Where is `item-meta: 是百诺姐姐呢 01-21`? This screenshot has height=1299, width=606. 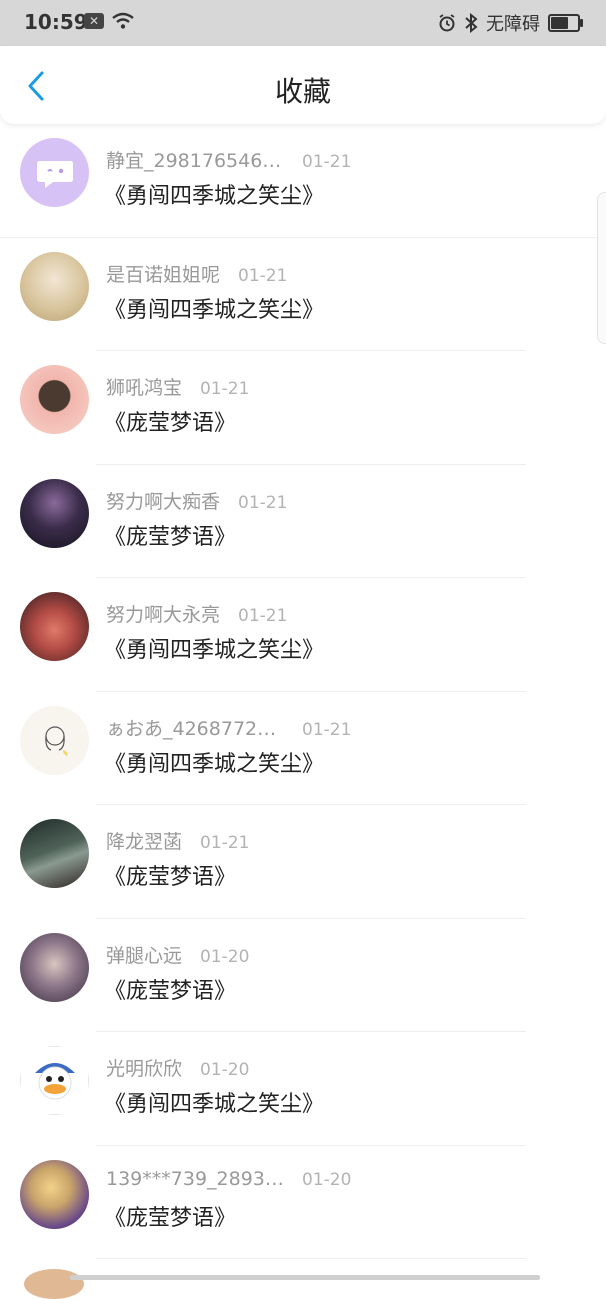 item-meta: 是百诺姐姐呢 01-21 is located at coordinates (196, 273).